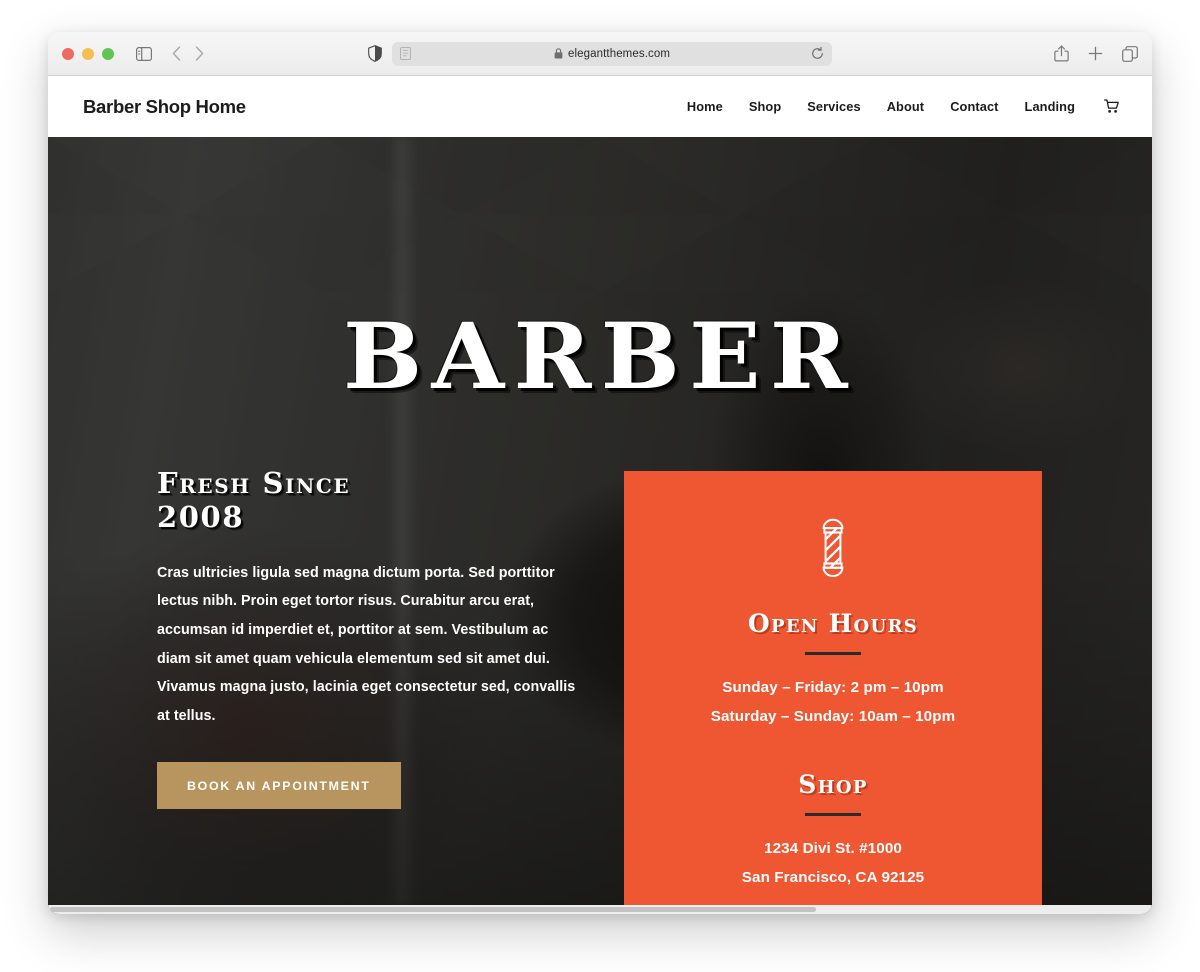 This screenshot has width=1200, height=972. I want to click on shop-heading: Shop, so click(833, 784).